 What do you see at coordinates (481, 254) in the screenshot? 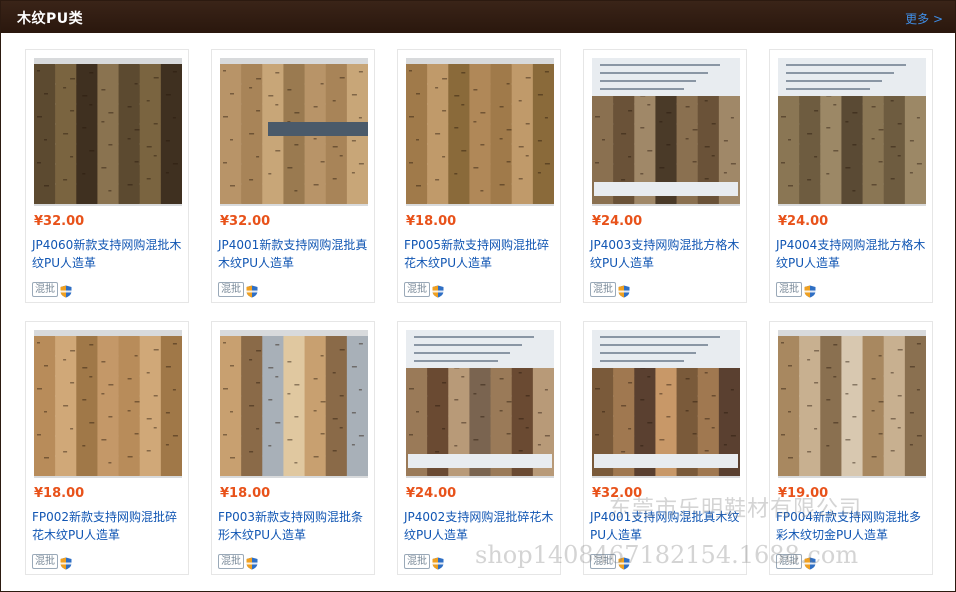
I see `product-title-link: FP005新款支持网购混批碎花木纹PU人造革` at bounding box center [481, 254].